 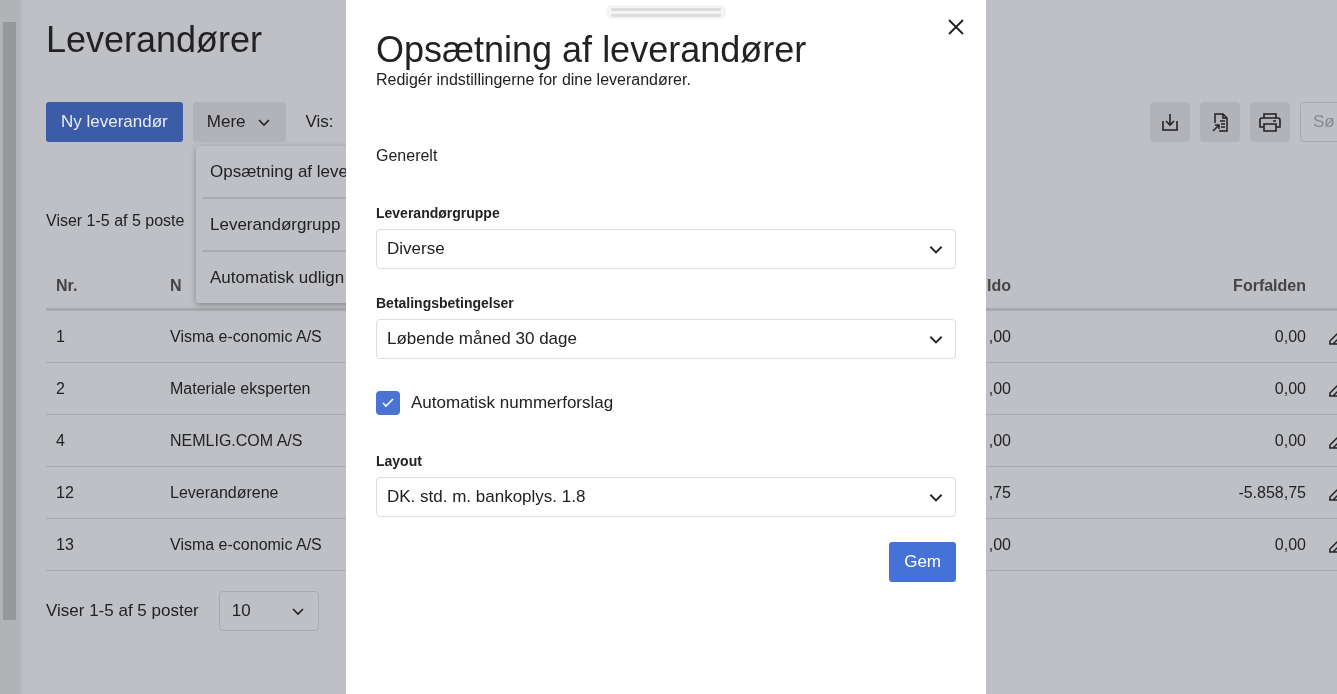 What do you see at coordinates (1158, 285) in the screenshot?
I see `column-header: Forfalden` at bounding box center [1158, 285].